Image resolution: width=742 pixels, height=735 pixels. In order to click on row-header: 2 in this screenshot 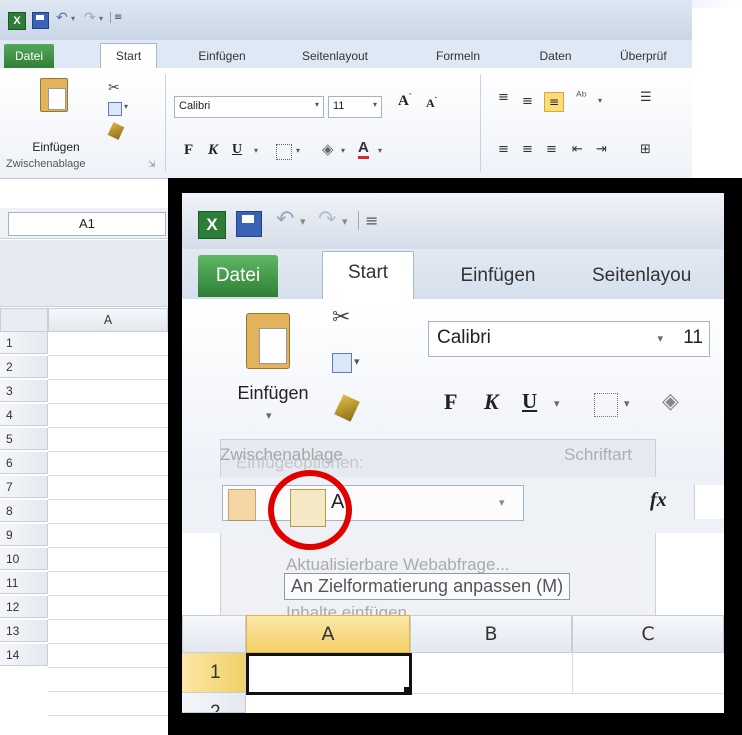, I will do `click(24, 367)`.